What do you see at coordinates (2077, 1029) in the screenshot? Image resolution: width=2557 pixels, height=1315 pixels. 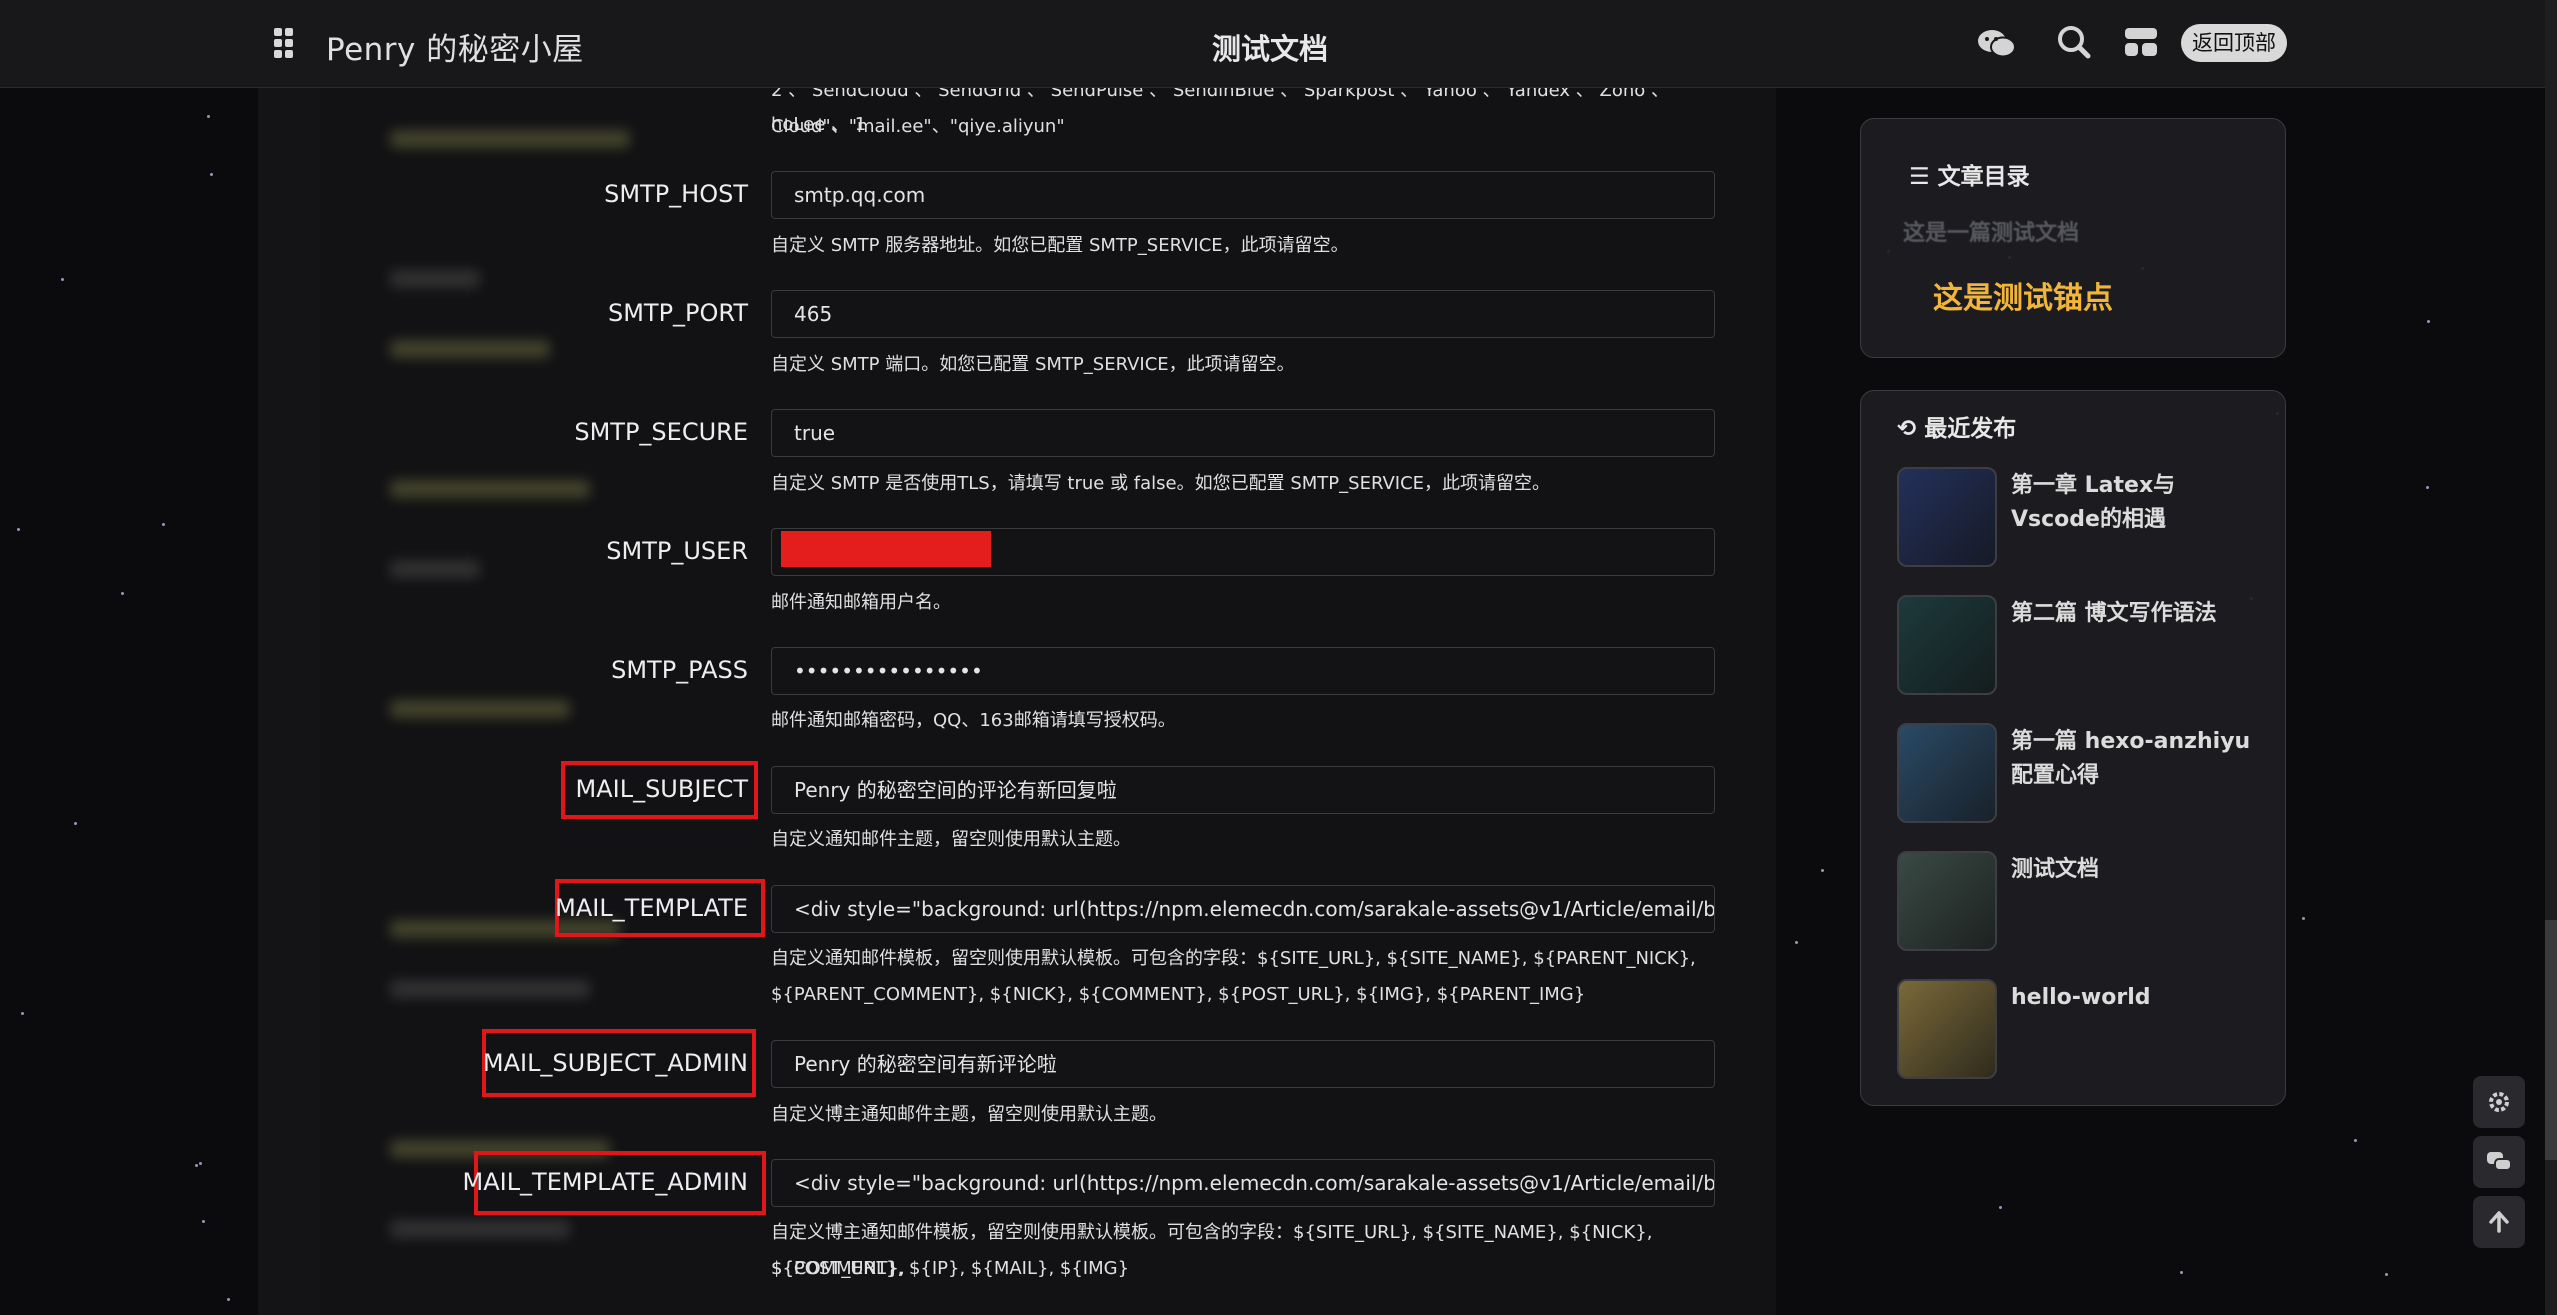 I see `recent-post-item: hello-world` at bounding box center [2077, 1029].